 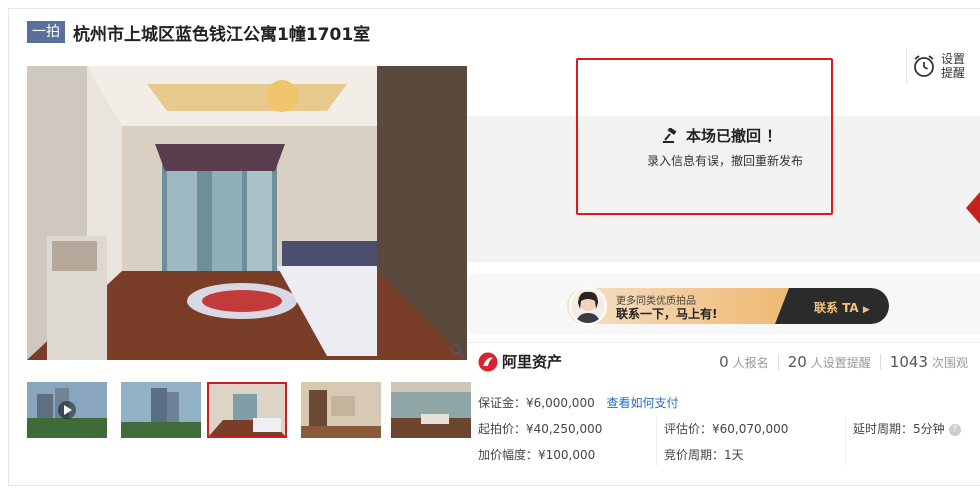 I want to click on magnifier-icon, so click(x=457, y=351).